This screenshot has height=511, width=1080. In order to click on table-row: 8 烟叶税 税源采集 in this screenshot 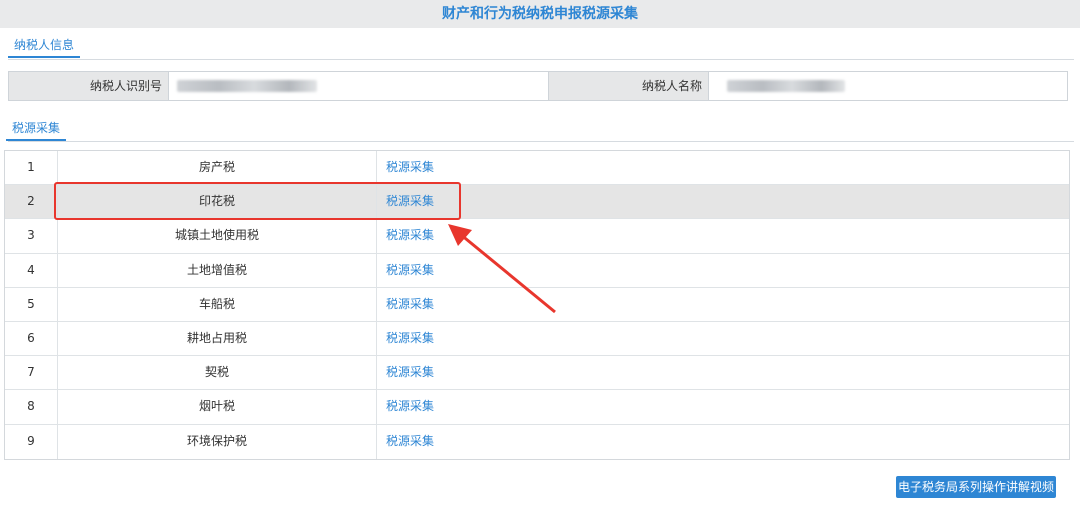, I will do `click(537, 407)`.